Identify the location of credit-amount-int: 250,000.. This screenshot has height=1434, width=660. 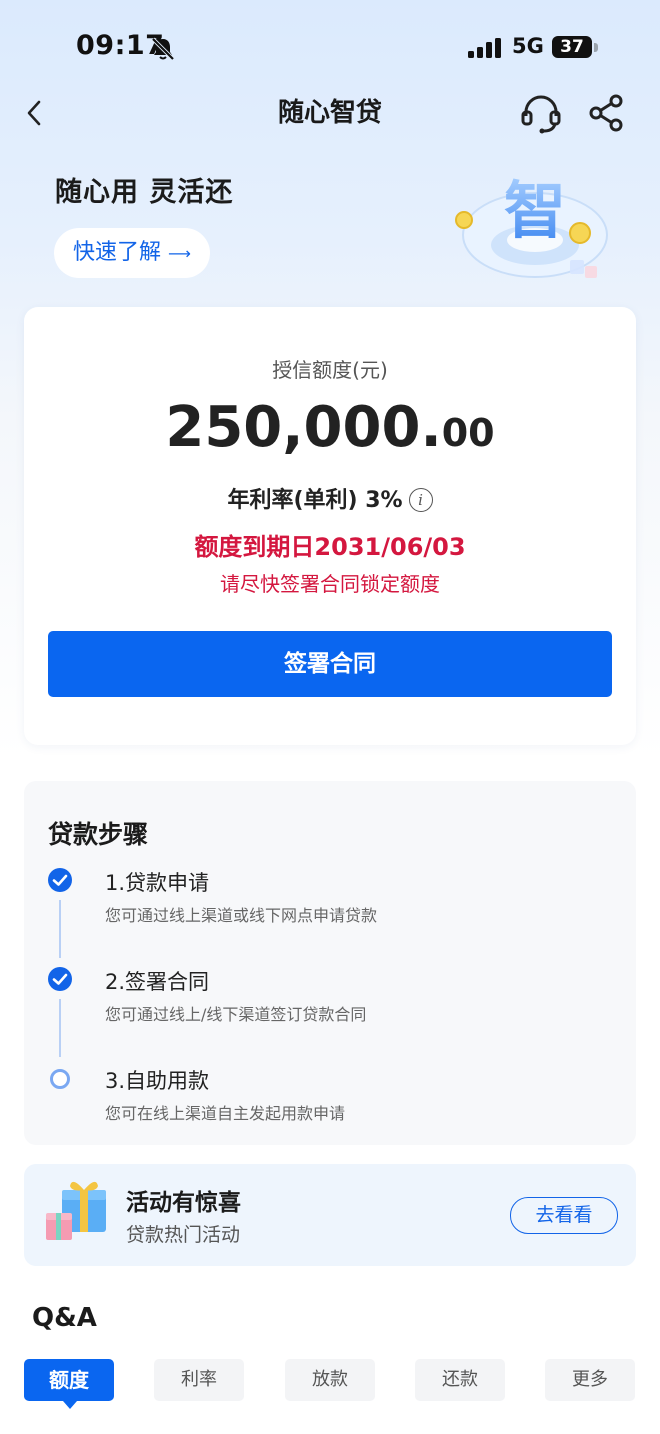
(303, 427).